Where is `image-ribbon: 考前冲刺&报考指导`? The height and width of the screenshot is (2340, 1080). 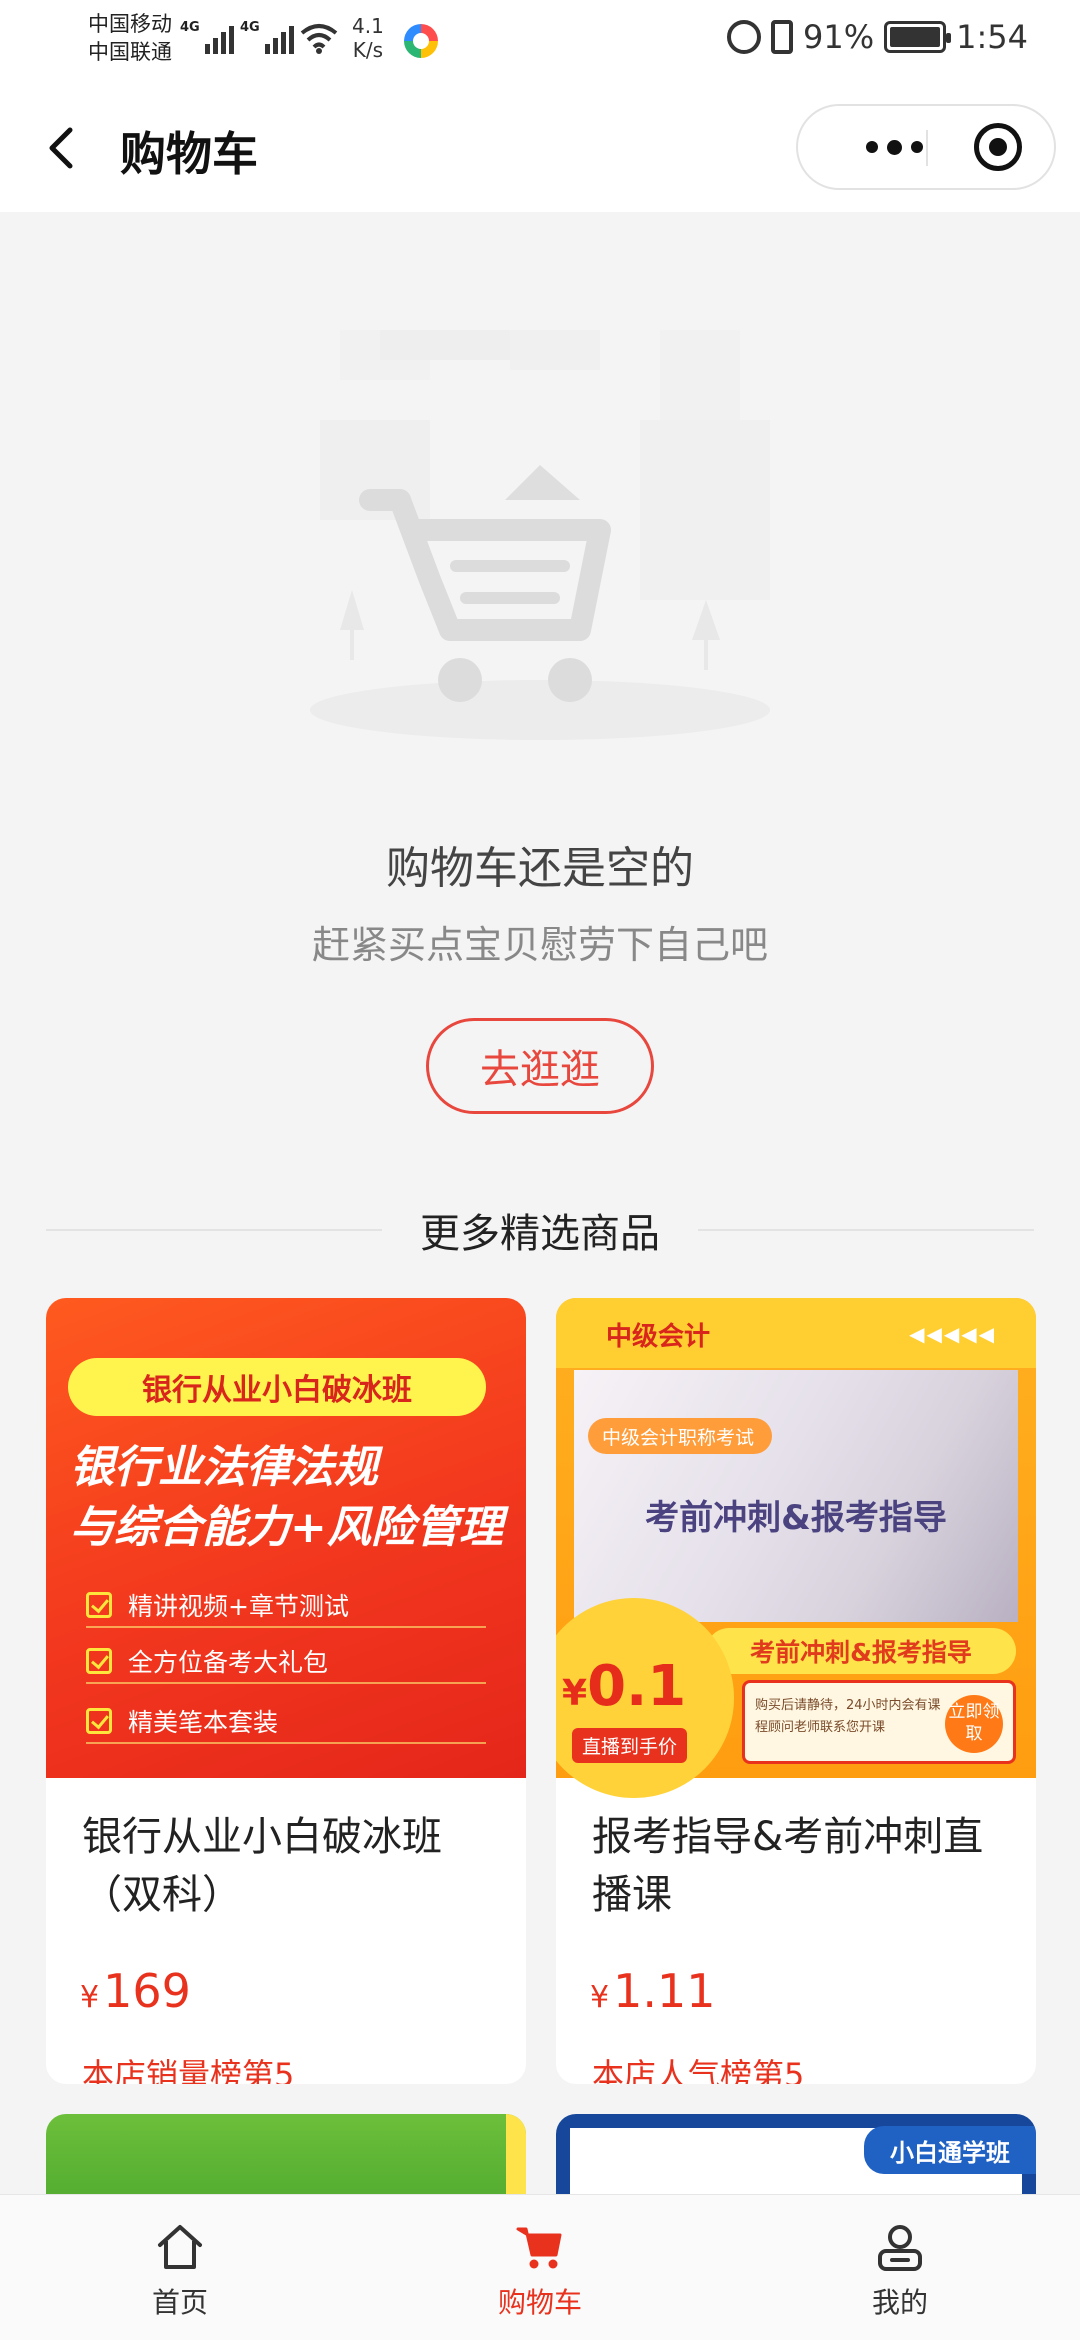 image-ribbon: 考前冲刺&报考指导 is located at coordinates (861, 1651).